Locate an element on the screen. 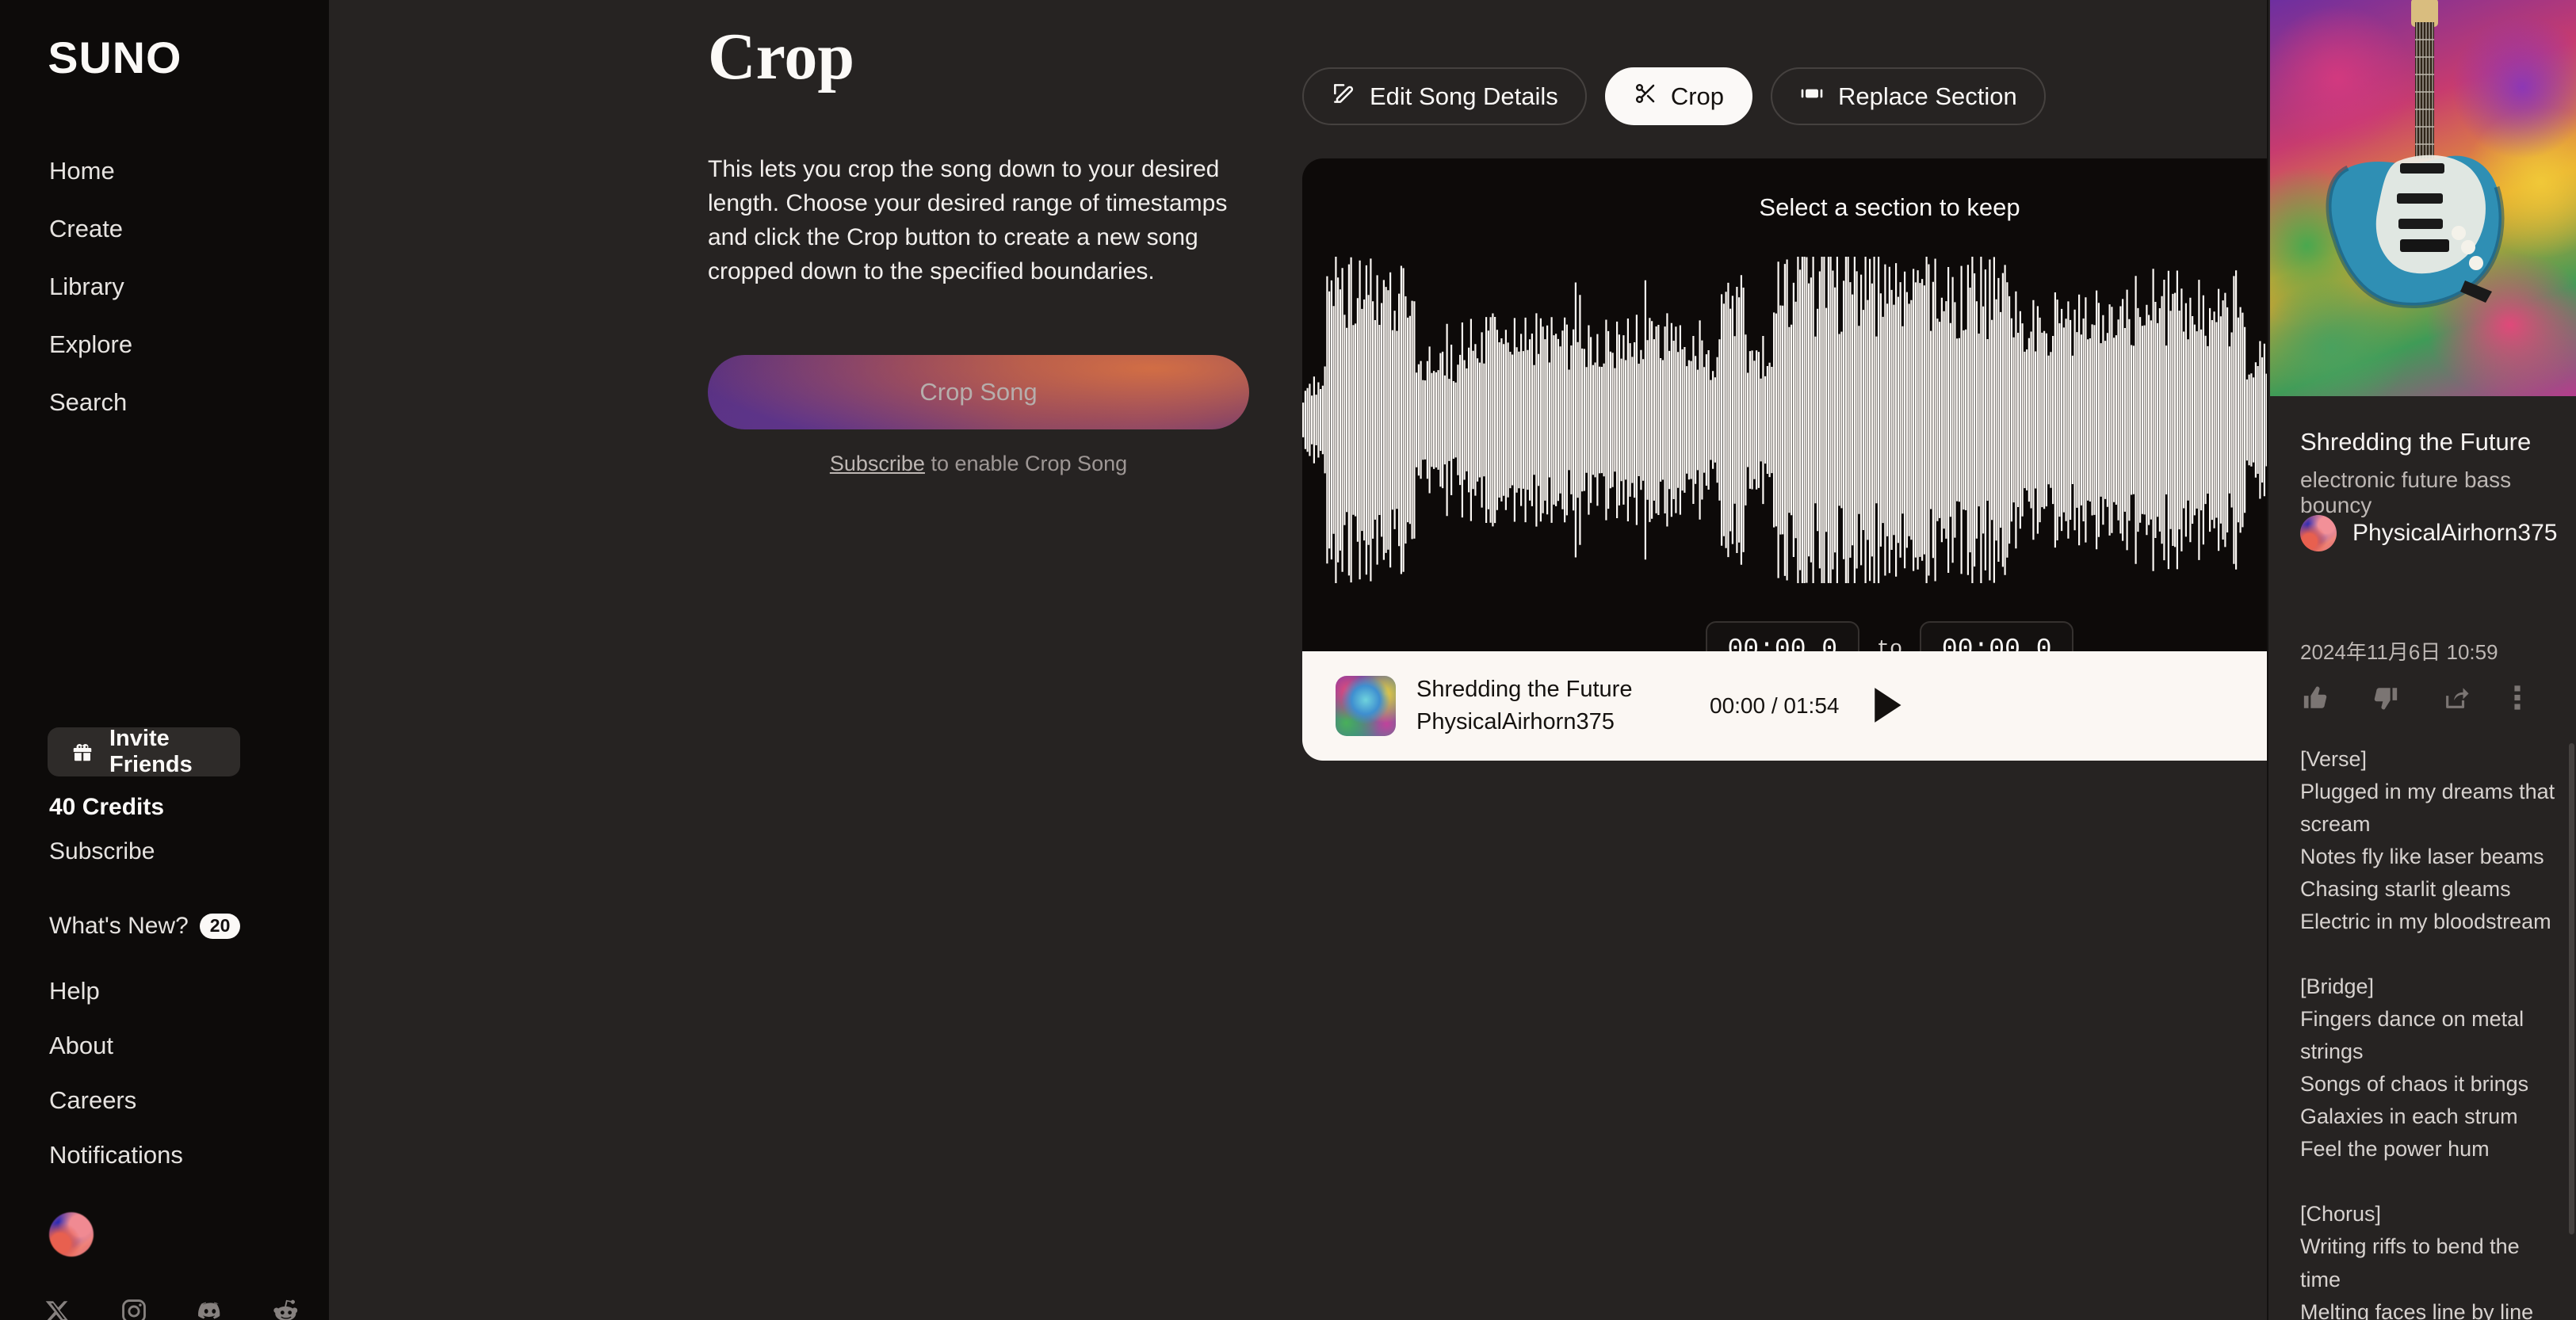  song-more-button is located at coordinates (2517, 699).